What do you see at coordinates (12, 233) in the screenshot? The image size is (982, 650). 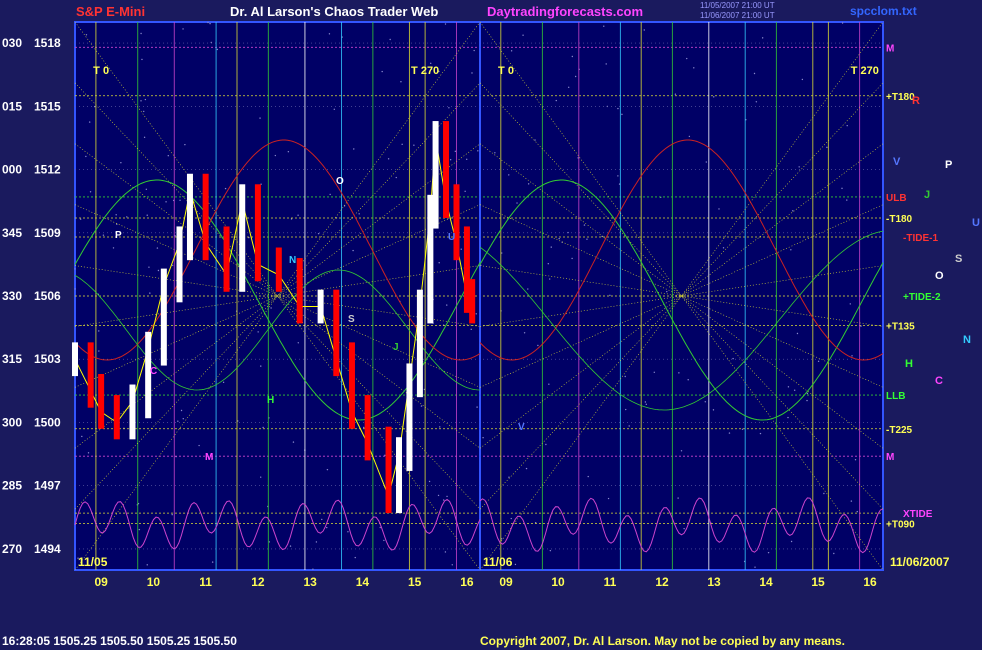 I see `y-tick-code: 345` at bounding box center [12, 233].